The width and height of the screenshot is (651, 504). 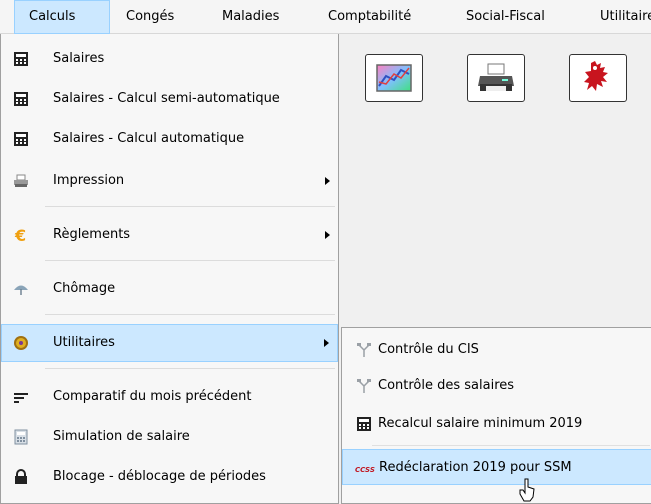 What do you see at coordinates (169, 59) in the screenshot?
I see `menu-item-salaires: Salaires` at bounding box center [169, 59].